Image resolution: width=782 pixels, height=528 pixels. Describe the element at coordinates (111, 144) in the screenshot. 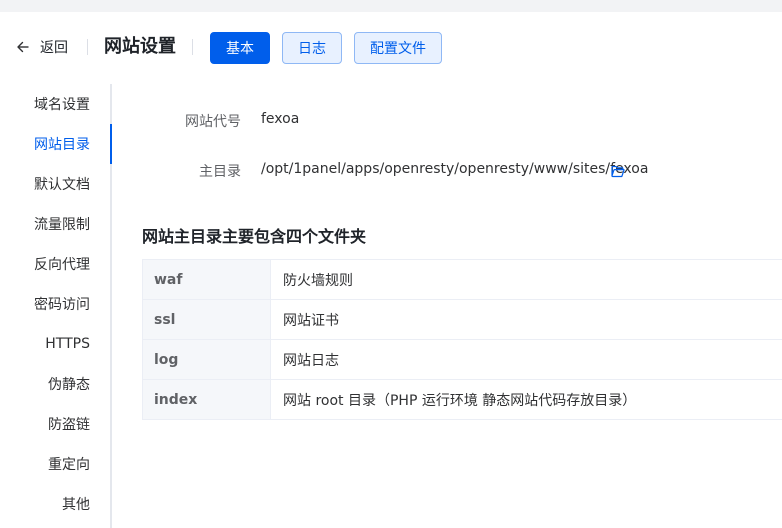

I see `sidebar-active-indicator` at that location.